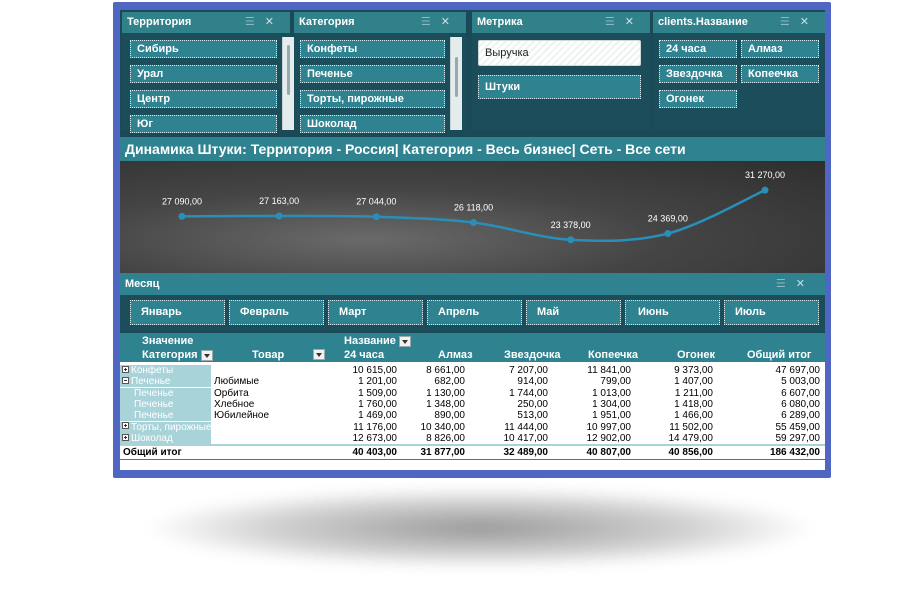 This screenshot has width=921, height=611. I want to click on row-category-label: Конфеты, so click(152, 370).